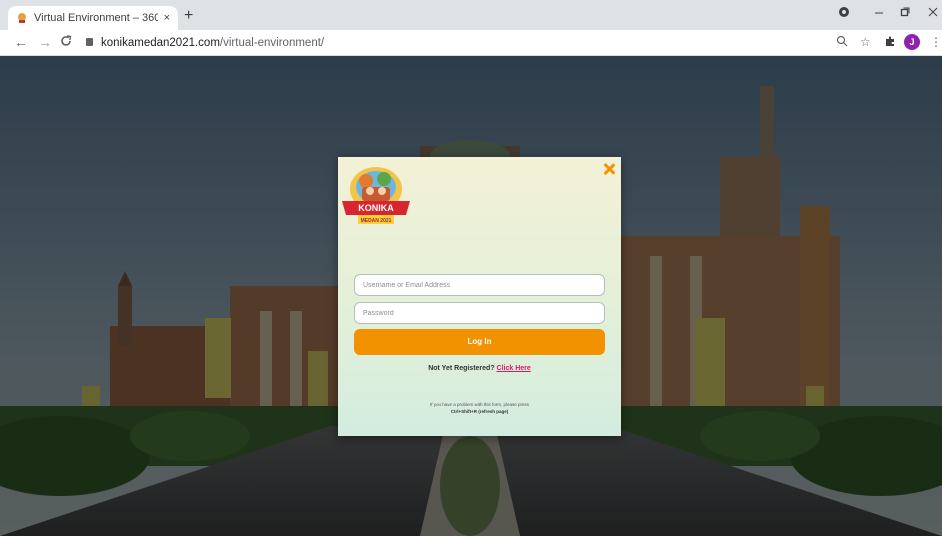 The width and height of the screenshot is (942, 536). What do you see at coordinates (89, 42) in the screenshot?
I see `lock-icon` at bounding box center [89, 42].